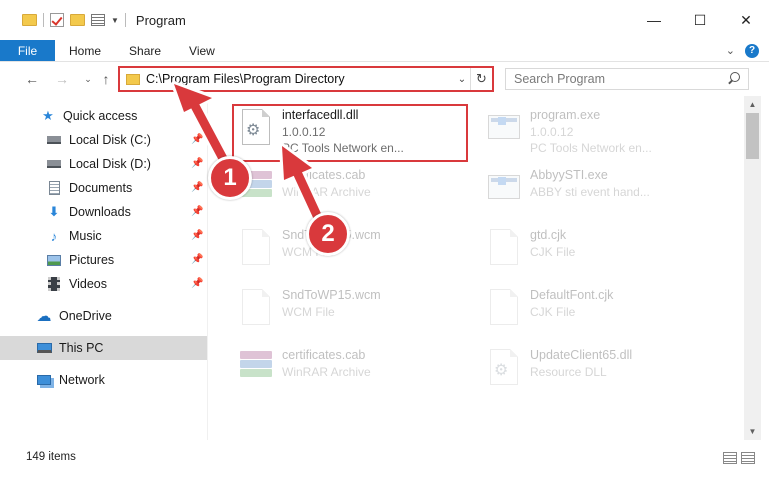 This screenshot has width=769, height=485. What do you see at coordinates (350, 133) in the screenshot?
I see `file-highlight-box` at bounding box center [350, 133].